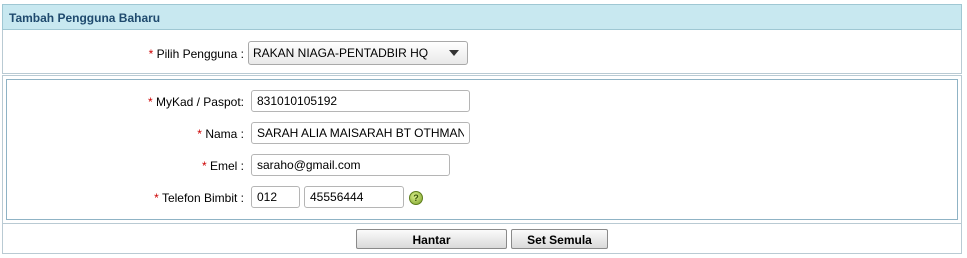 The image size is (967, 258). I want to click on user-type-select: RAKAN NIAGA-PENTADBIR HQ, so click(358, 53).